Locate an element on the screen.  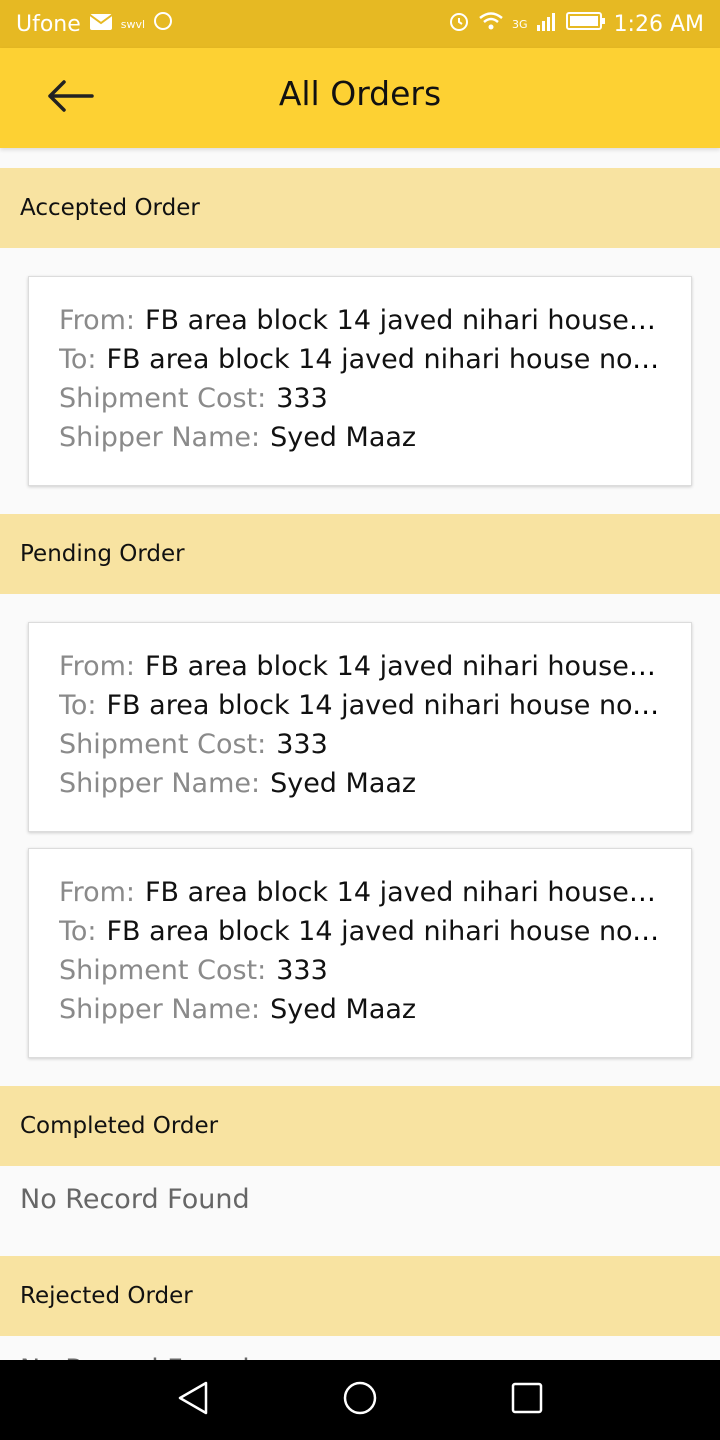
nav-home-button is located at coordinates (360, 1400).